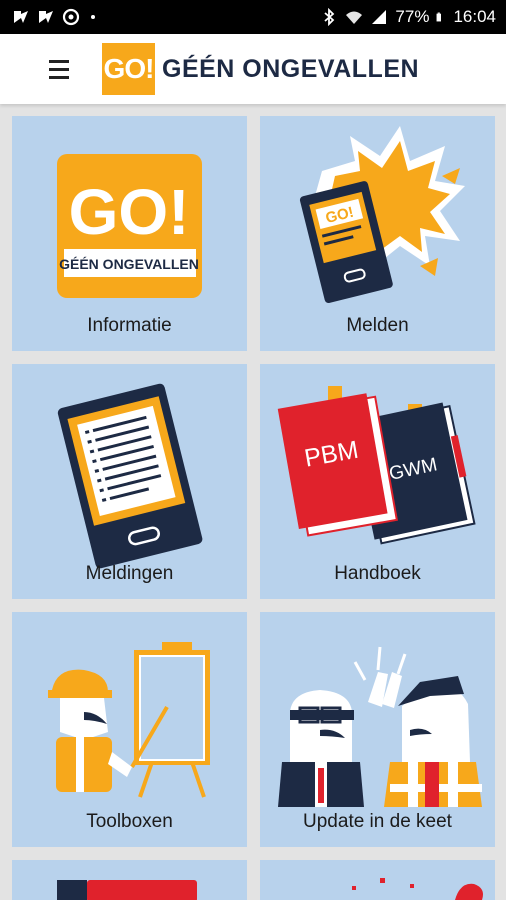  What do you see at coordinates (377, 821) in the screenshot?
I see `tile-label: Update in de keet` at bounding box center [377, 821].